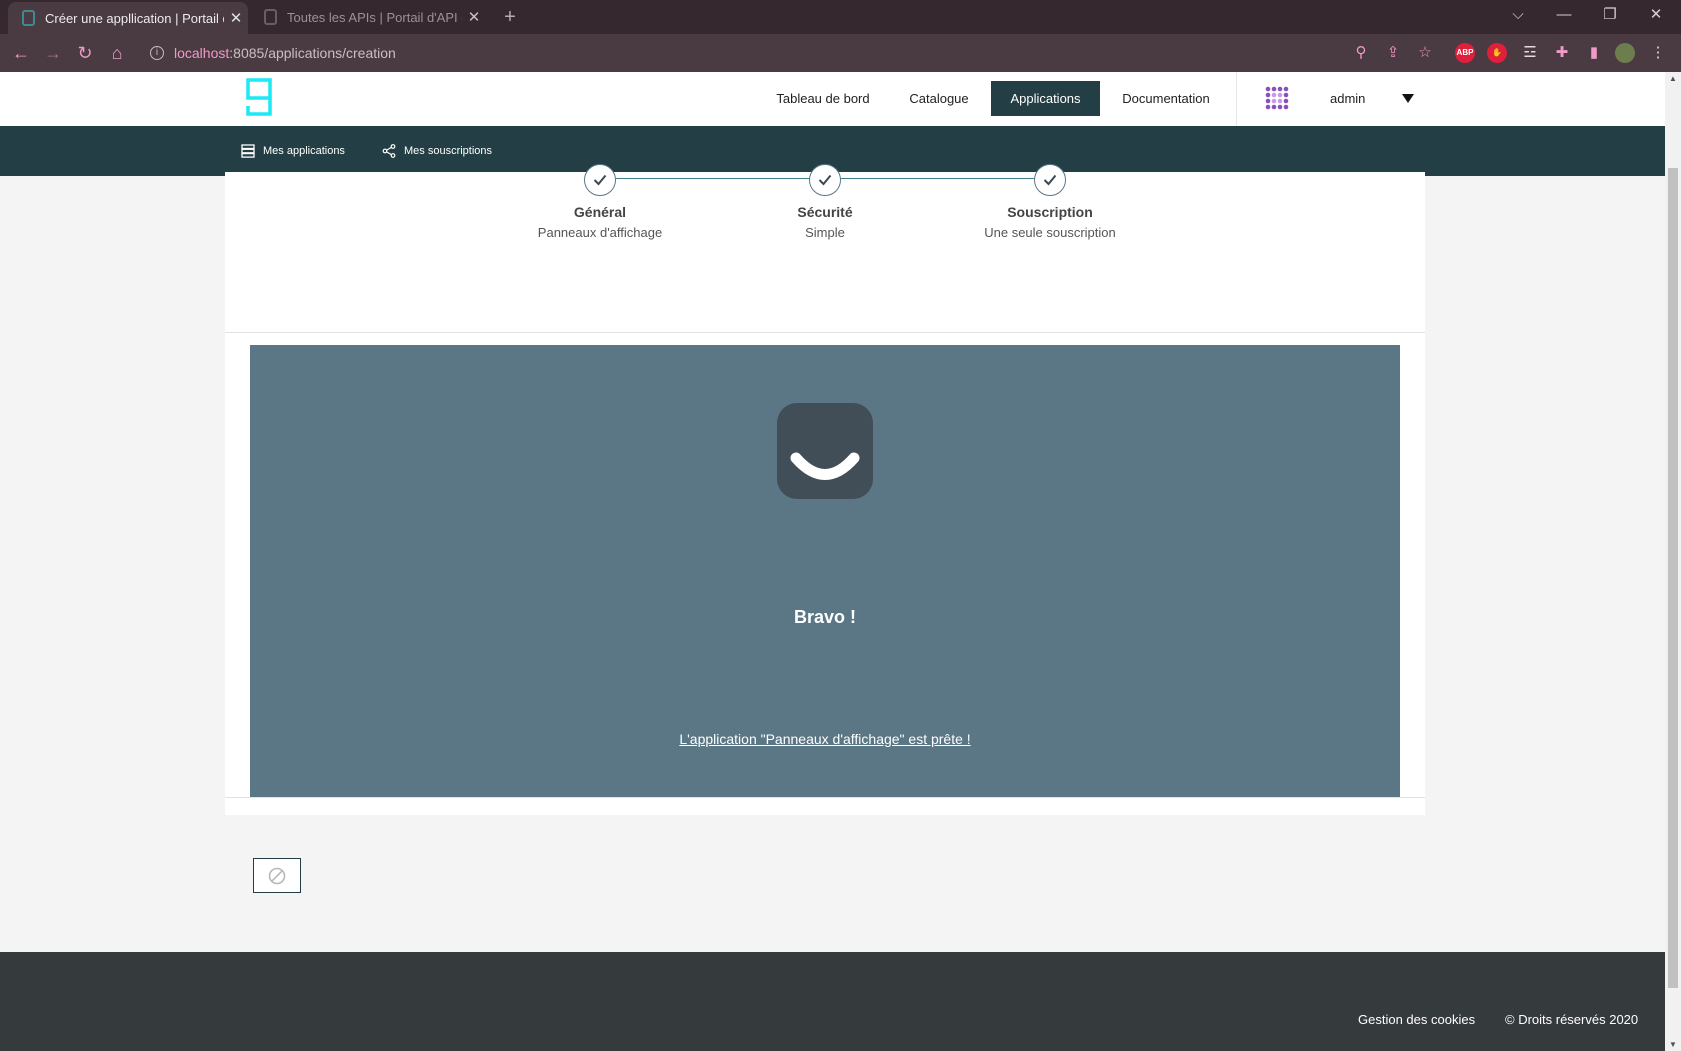  I want to click on share-icon: ⇪, so click(1393, 53).